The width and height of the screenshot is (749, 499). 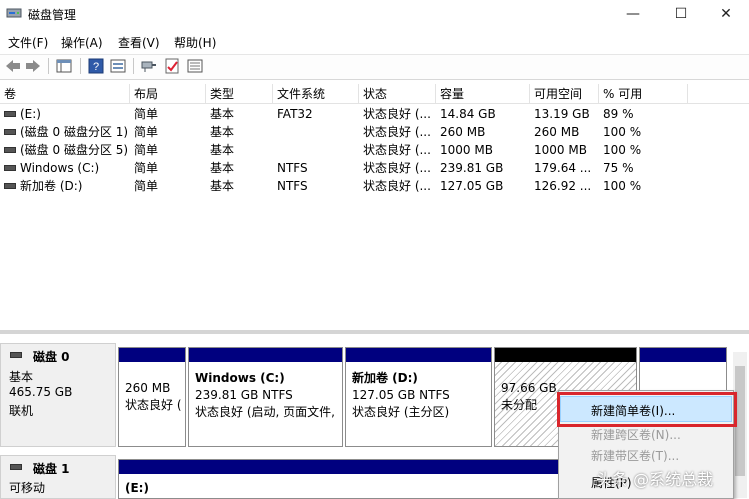 I want to click on disk-1-type: 可移动, so click(x=27, y=488).